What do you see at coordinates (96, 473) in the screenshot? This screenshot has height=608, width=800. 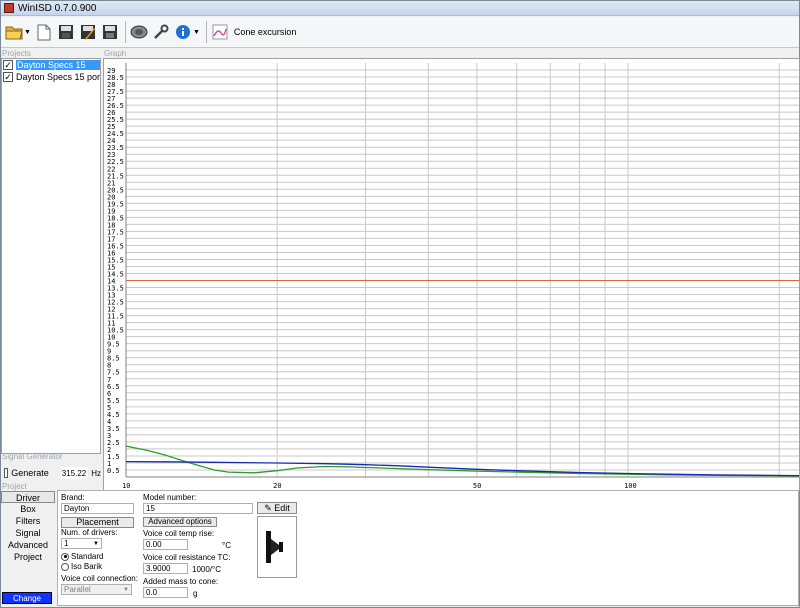 I see `frequency-unit: Hz` at bounding box center [96, 473].